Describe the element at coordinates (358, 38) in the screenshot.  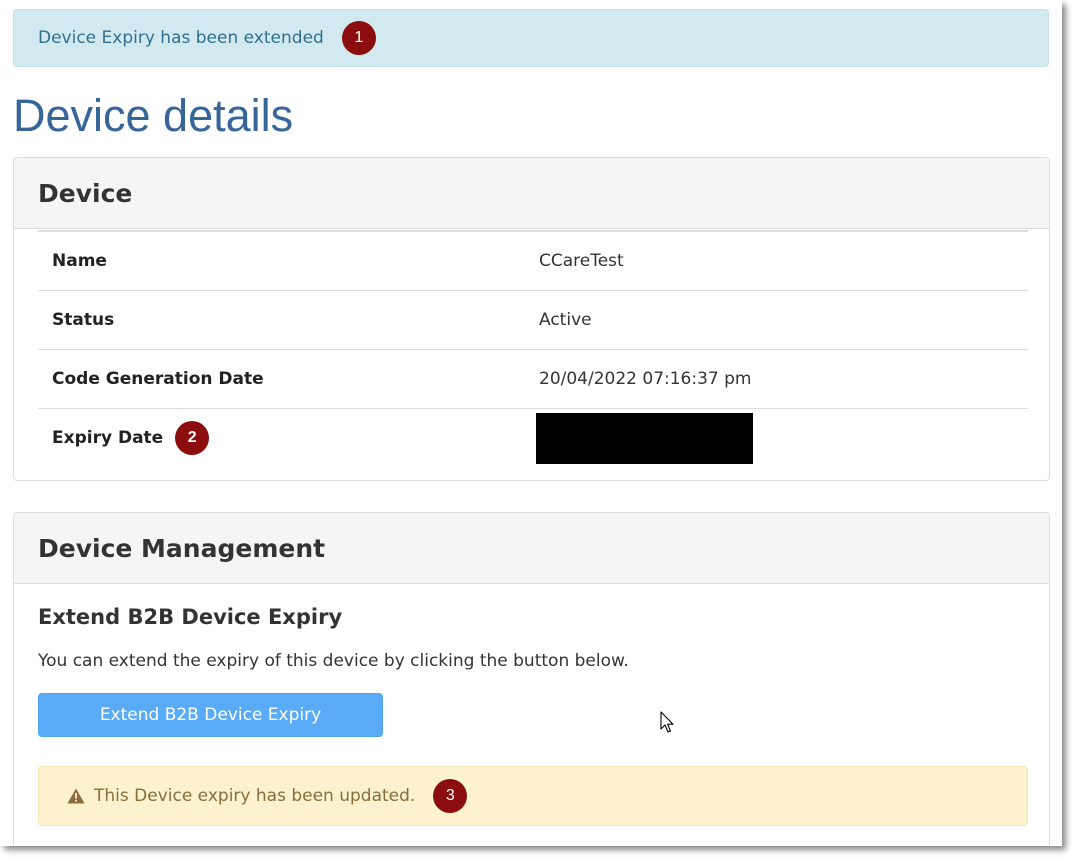
I see `annotation-marker-1: 1` at that location.